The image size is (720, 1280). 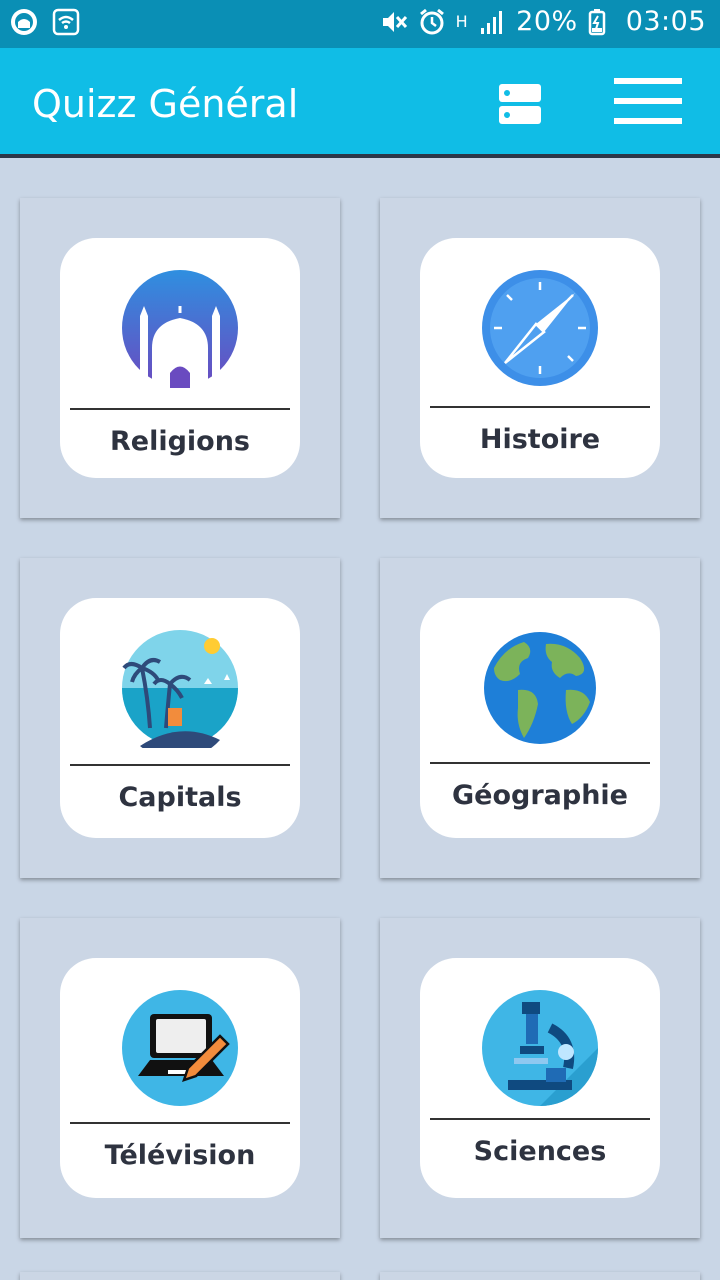 I want to click on microscope-icon, so click(x=540, y=1048).